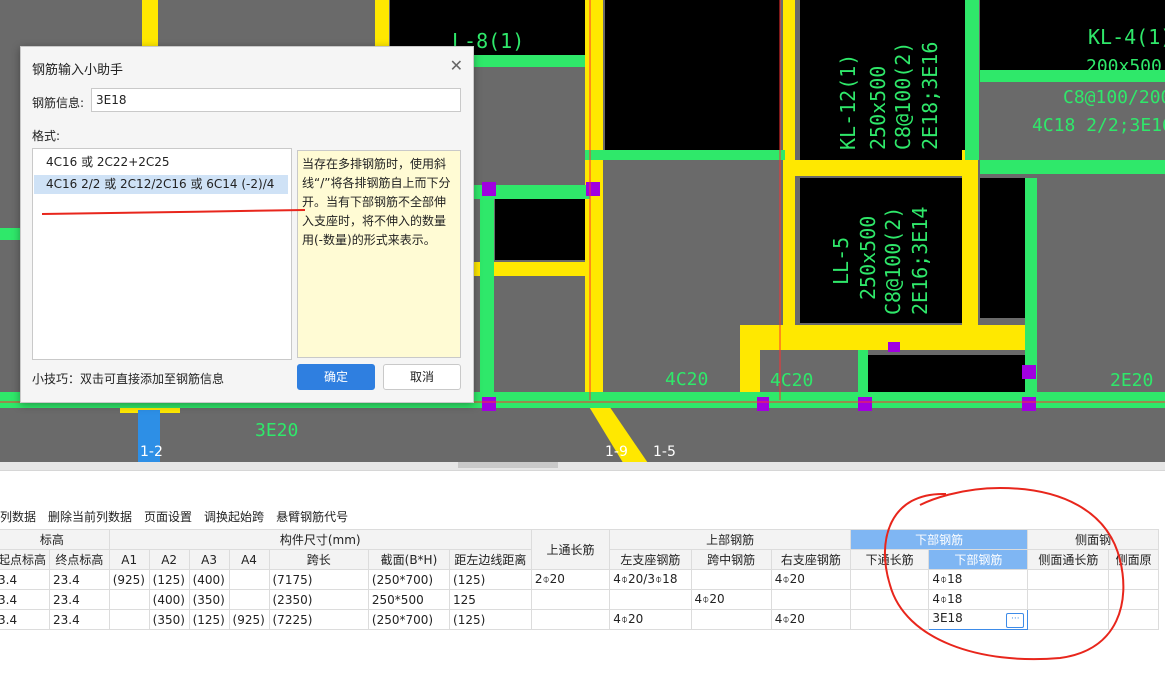 The image size is (1165, 690). I want to click on format-label: 格式:, so click(46, 136).